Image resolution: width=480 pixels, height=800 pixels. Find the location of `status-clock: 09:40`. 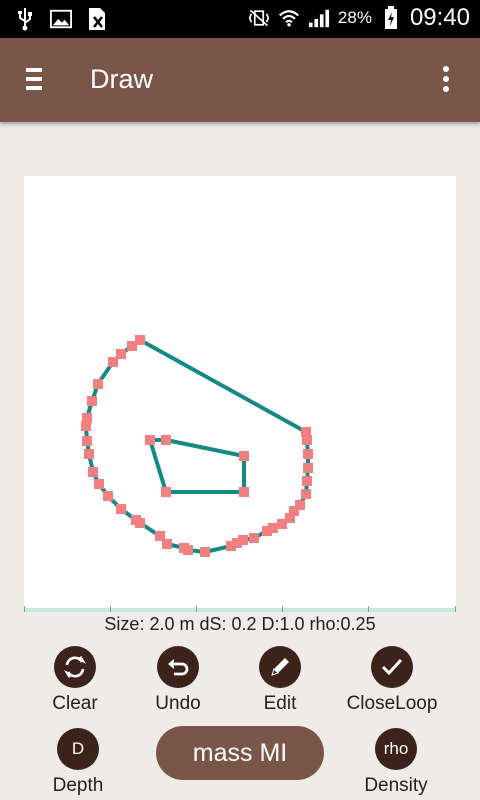

status-clock: 09:40 is located at coordinates (439, 17).